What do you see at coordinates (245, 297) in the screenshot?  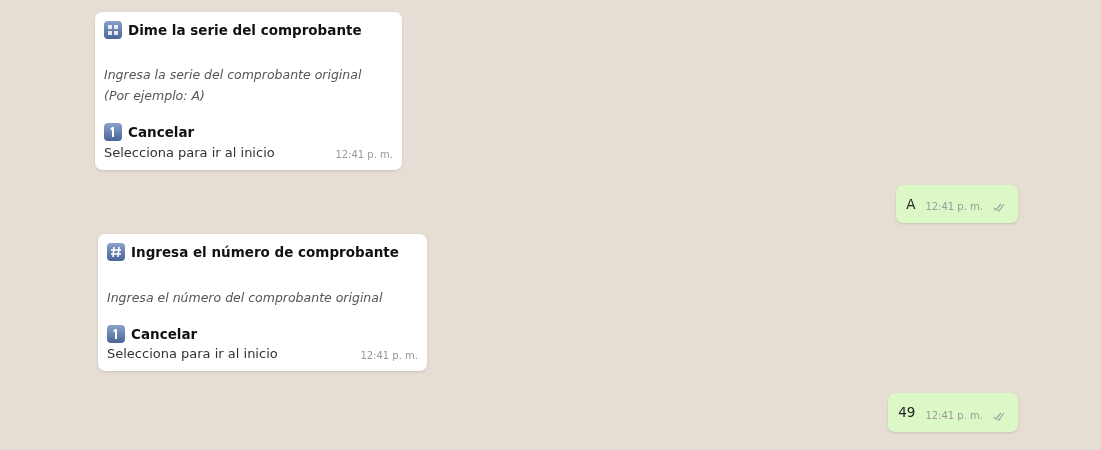 I see `message-text: Ingresa el número del comprobante original` at bounding box center [245, 297].